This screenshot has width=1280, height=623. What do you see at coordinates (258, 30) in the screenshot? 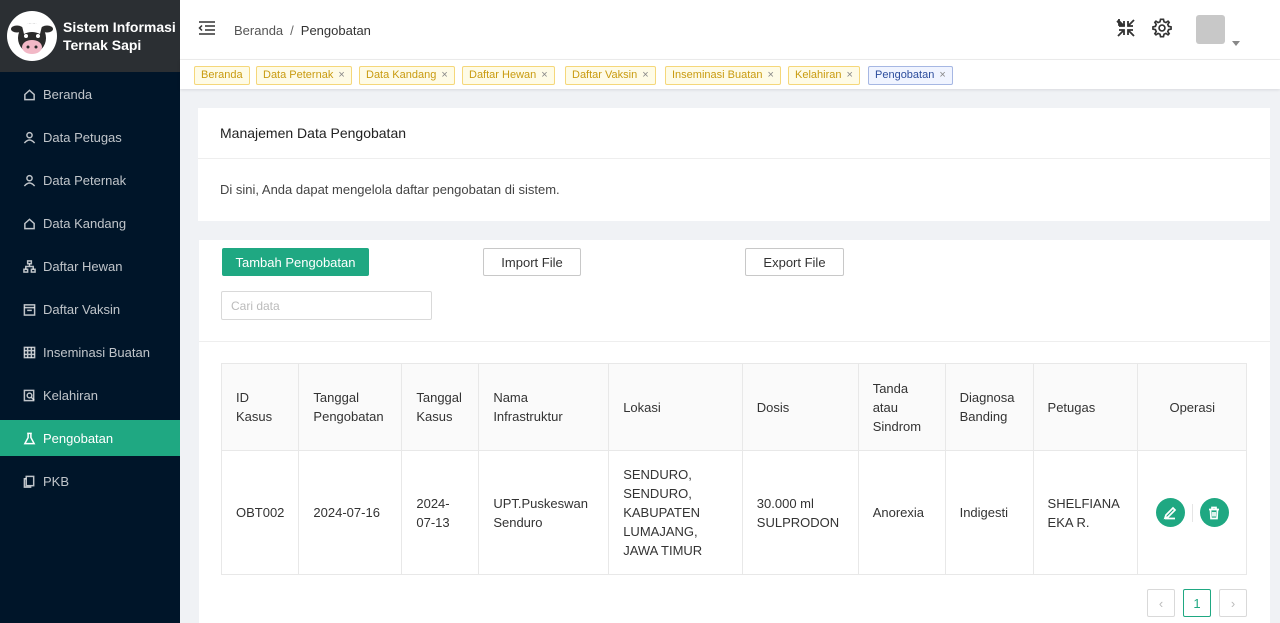
I see `breadcrumb-home: Beranda` at bounding box center [258, 30].